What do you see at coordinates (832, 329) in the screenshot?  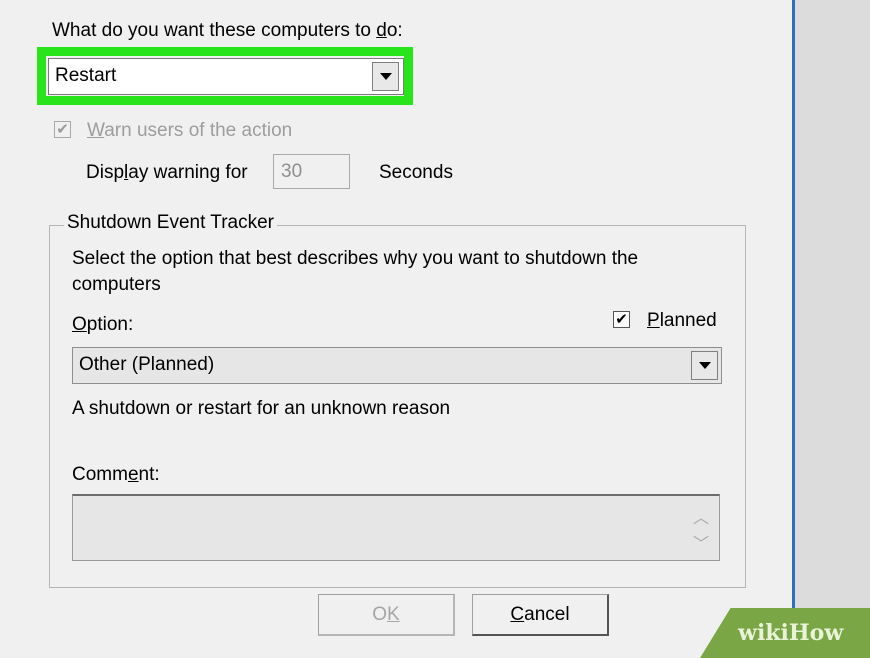 I see `desktop-background` at bounding box center [832, 329].